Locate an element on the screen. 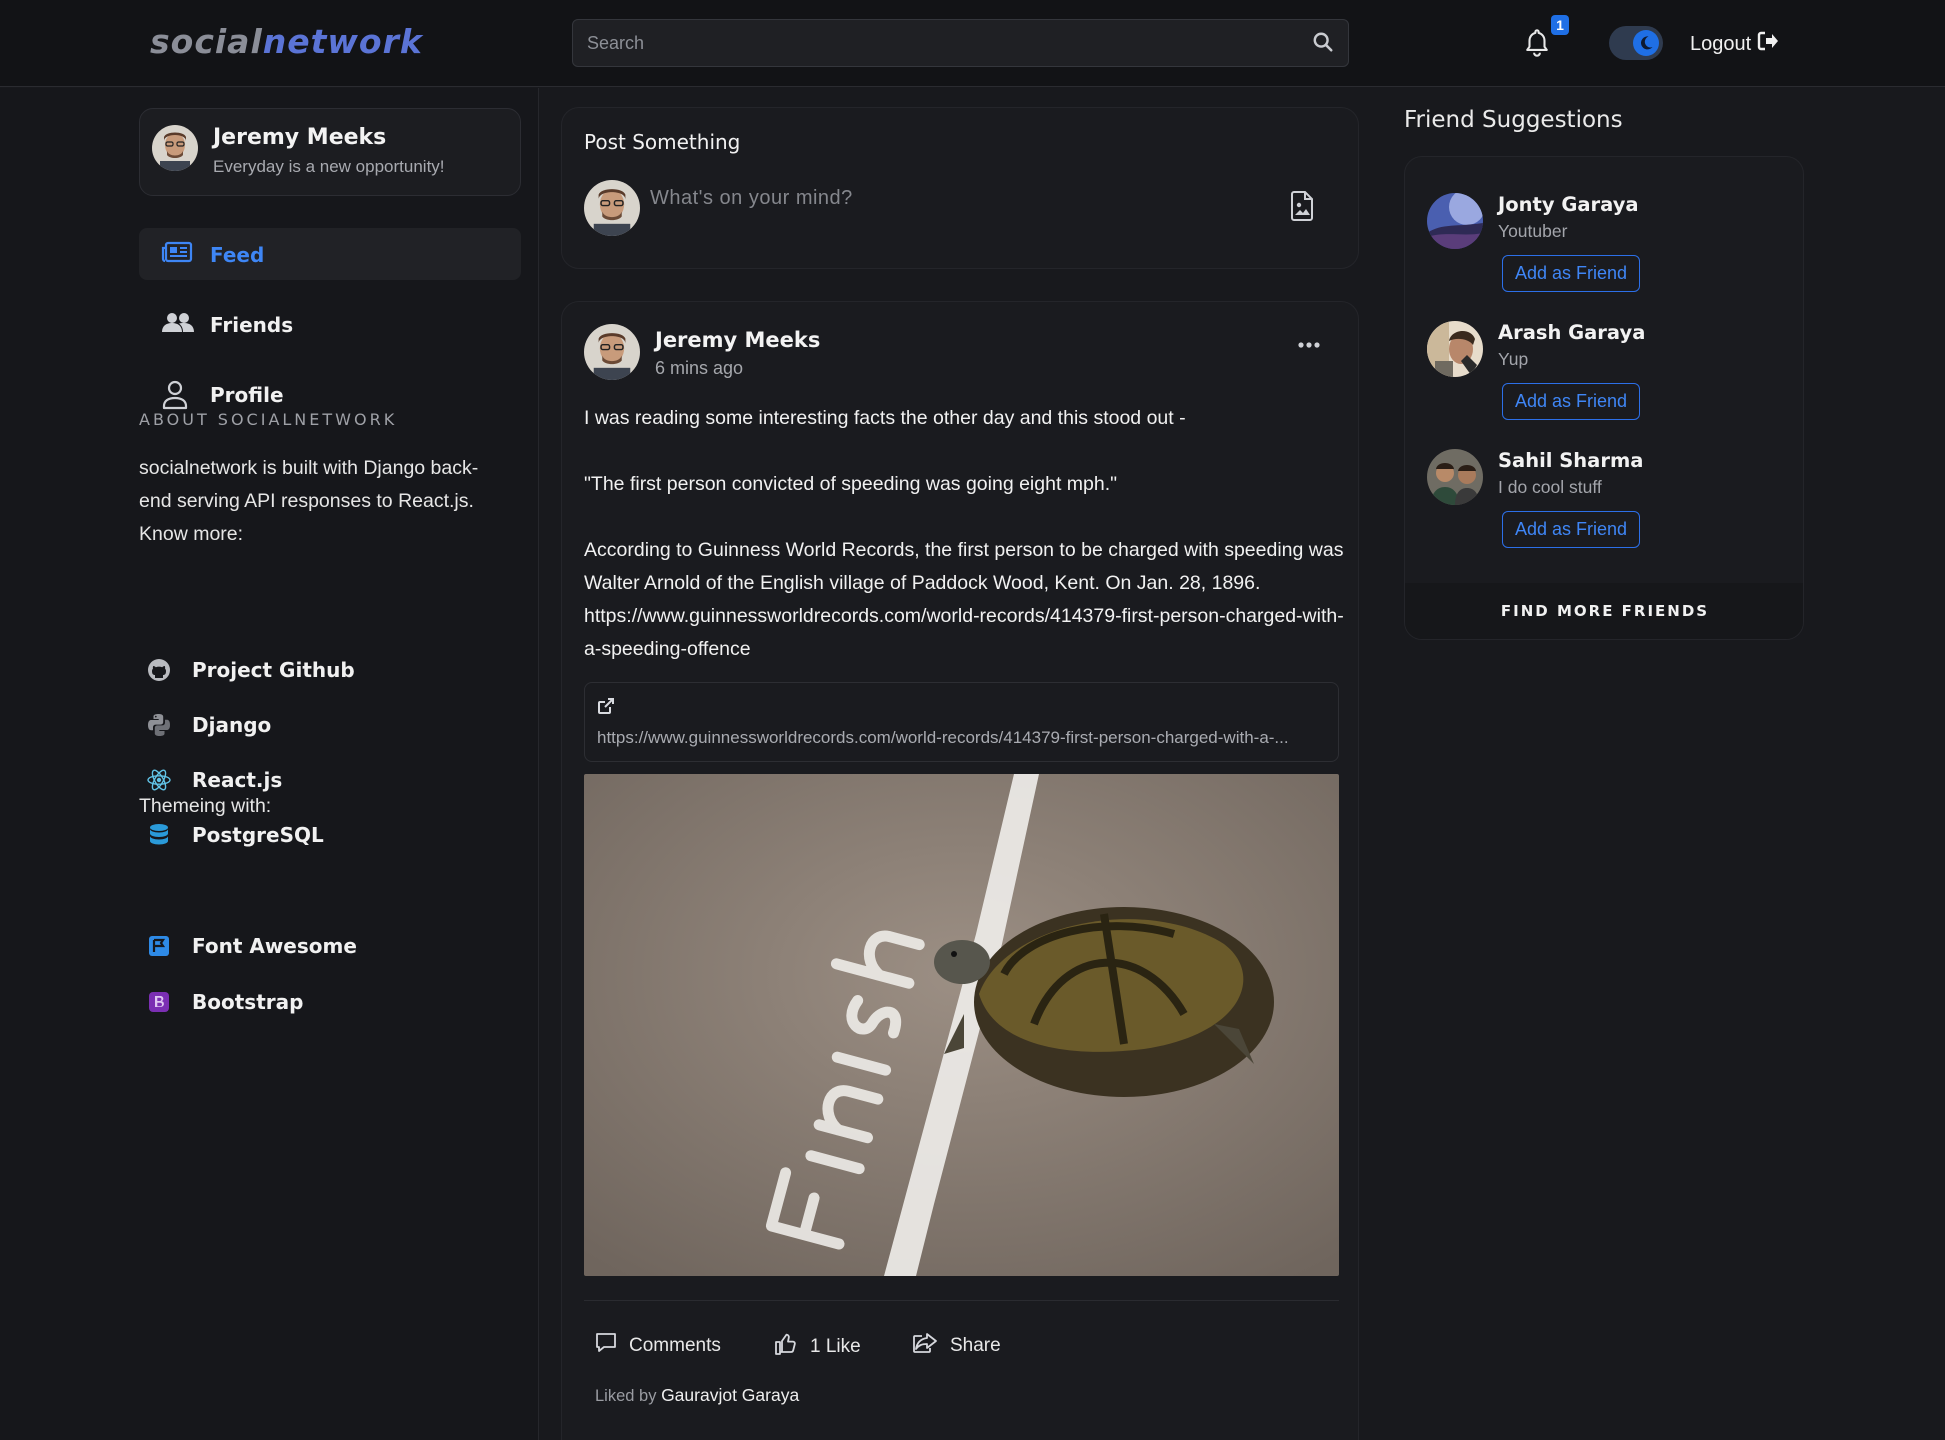 The image size is (1945, 1440). link-label: React.js is located at coordinates (237, 780).